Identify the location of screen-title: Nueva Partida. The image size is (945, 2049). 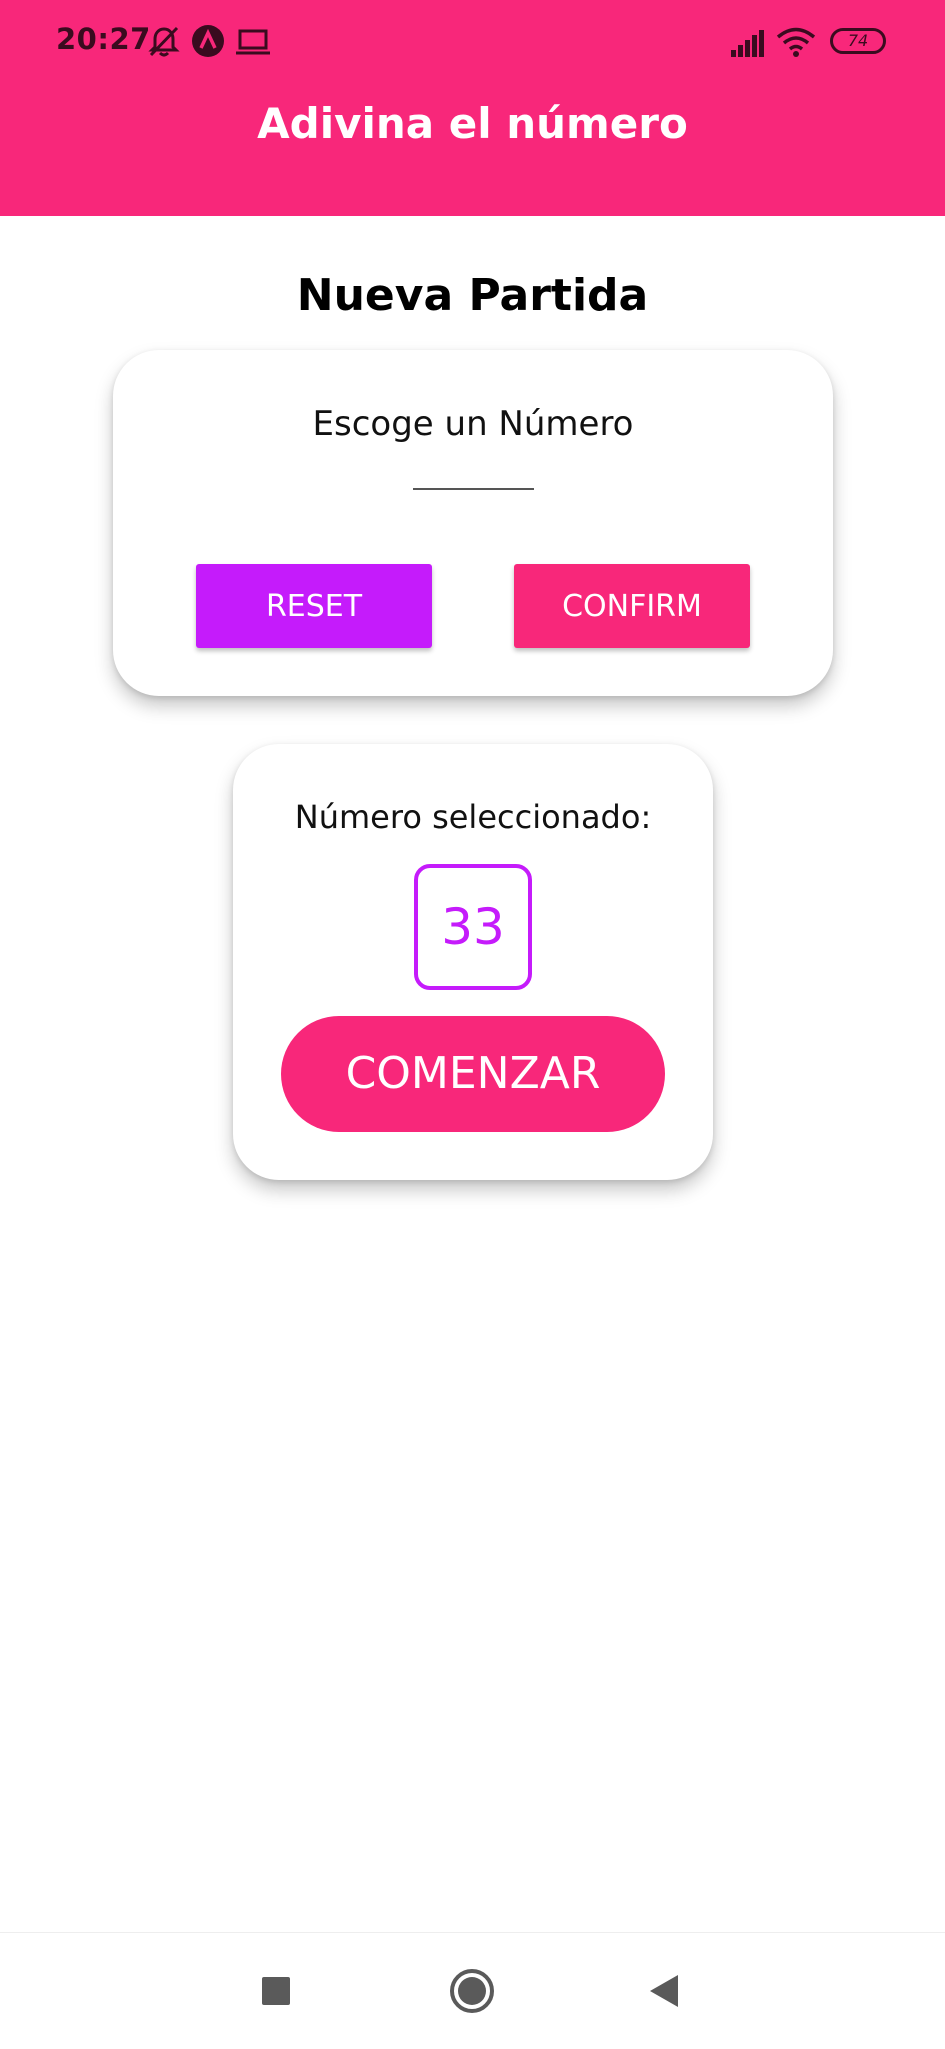
(472, 295).